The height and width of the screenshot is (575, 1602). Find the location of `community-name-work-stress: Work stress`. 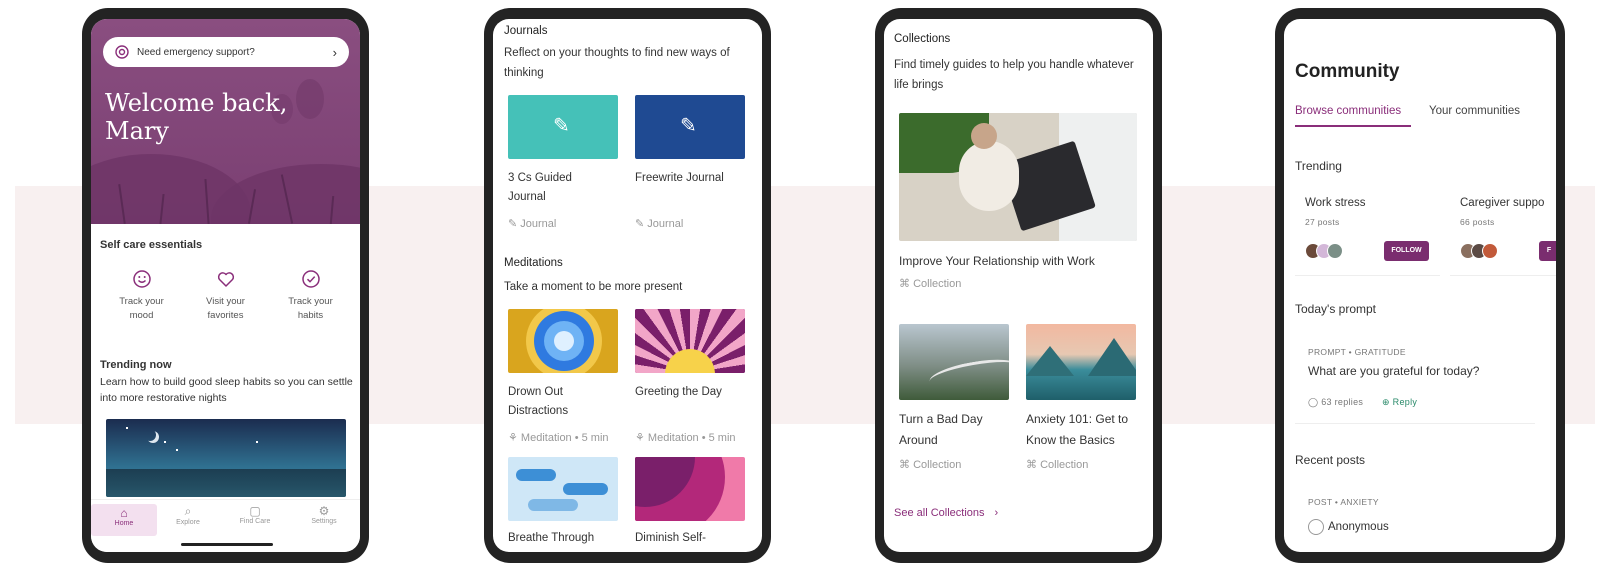

community-name-work-stress: Work stress is located at coordinates (1335, 203).